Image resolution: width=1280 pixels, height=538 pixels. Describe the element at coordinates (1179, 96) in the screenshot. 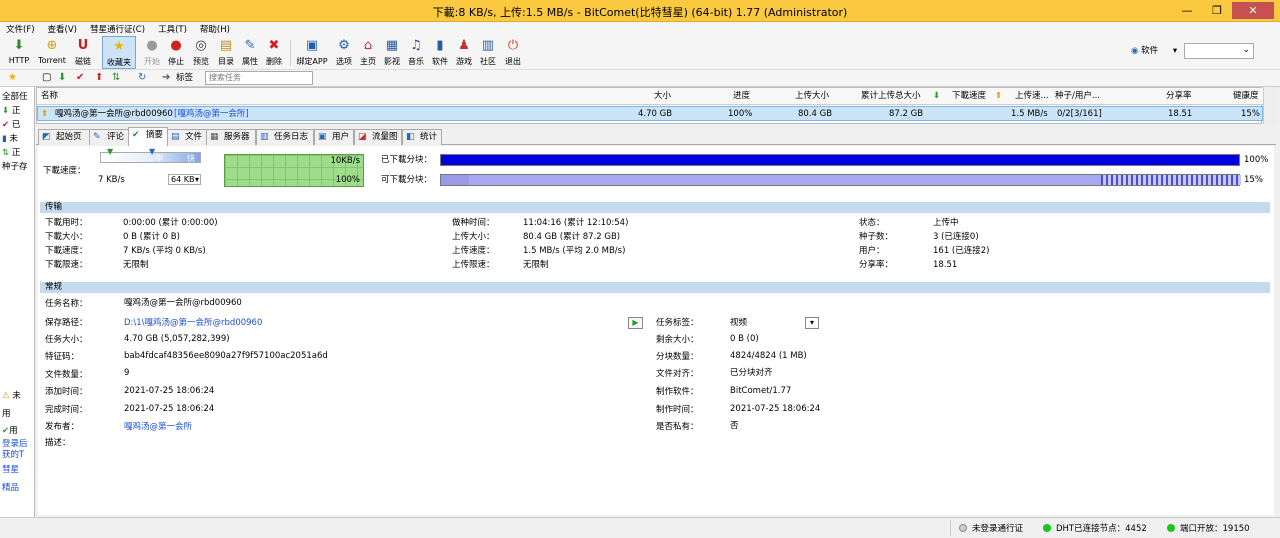

I see `col-share-ratio: 分享率` at that location.